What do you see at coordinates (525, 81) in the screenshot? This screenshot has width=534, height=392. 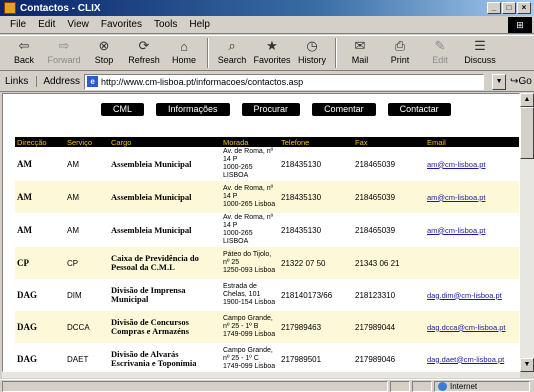 I see `go-label: Go` at bounding box center [525, 81].